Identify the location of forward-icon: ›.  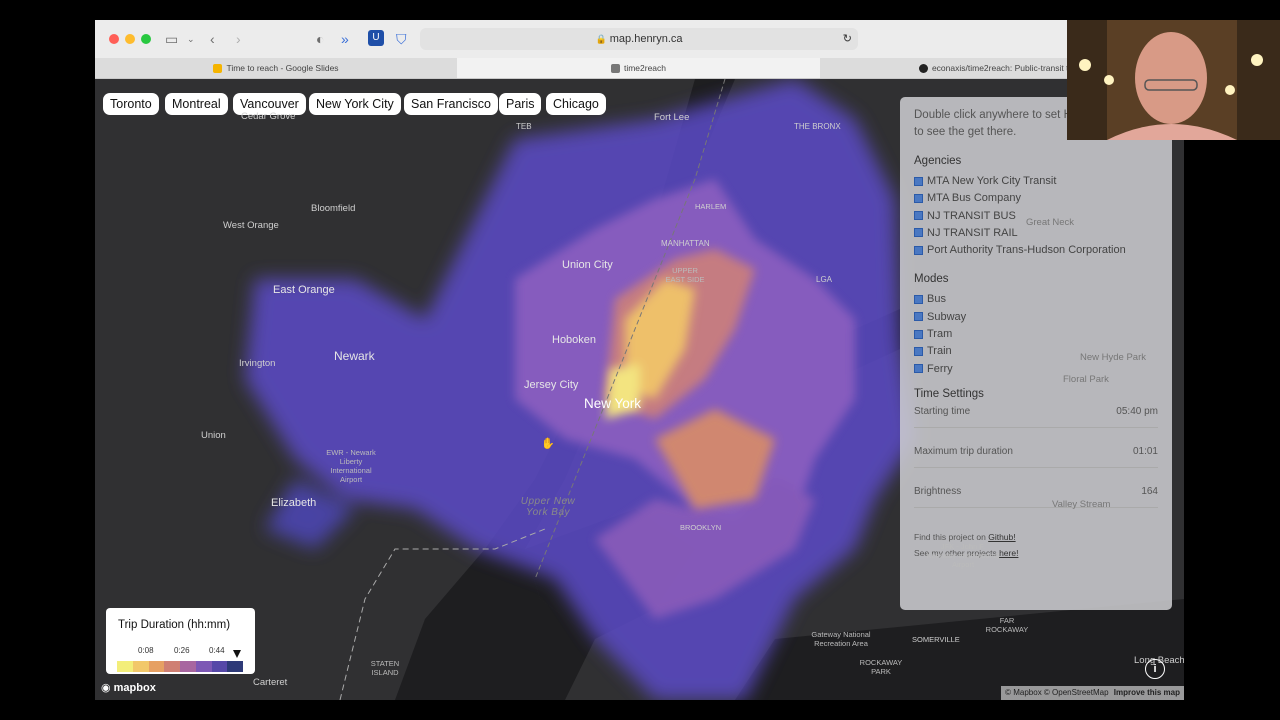
(238, 39).